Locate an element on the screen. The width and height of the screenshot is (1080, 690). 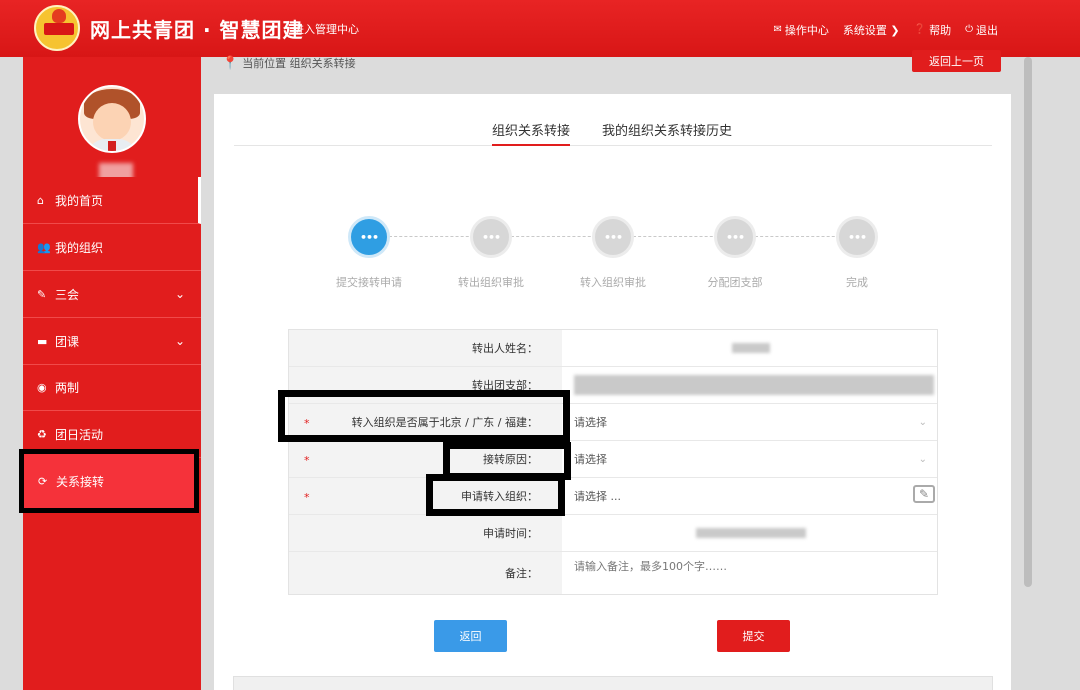
step-out-approval: ••• 转出组织审批 is located at coordinates (491, 253).